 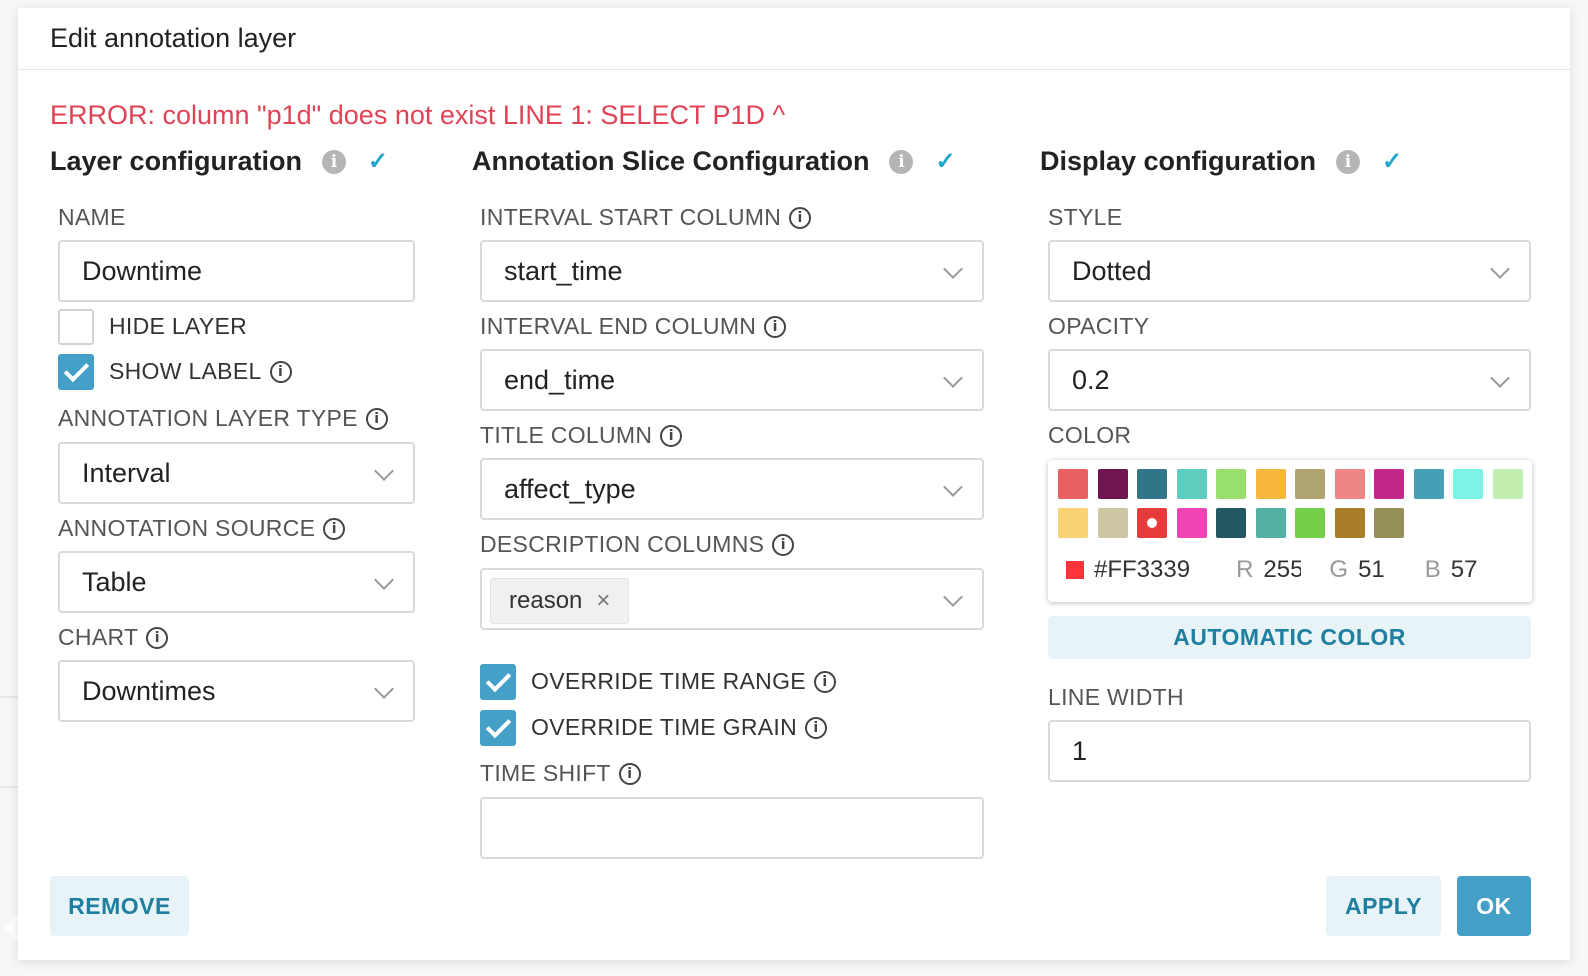 I want to click on chart-label-text: CHART, so click(x=98, y=637).